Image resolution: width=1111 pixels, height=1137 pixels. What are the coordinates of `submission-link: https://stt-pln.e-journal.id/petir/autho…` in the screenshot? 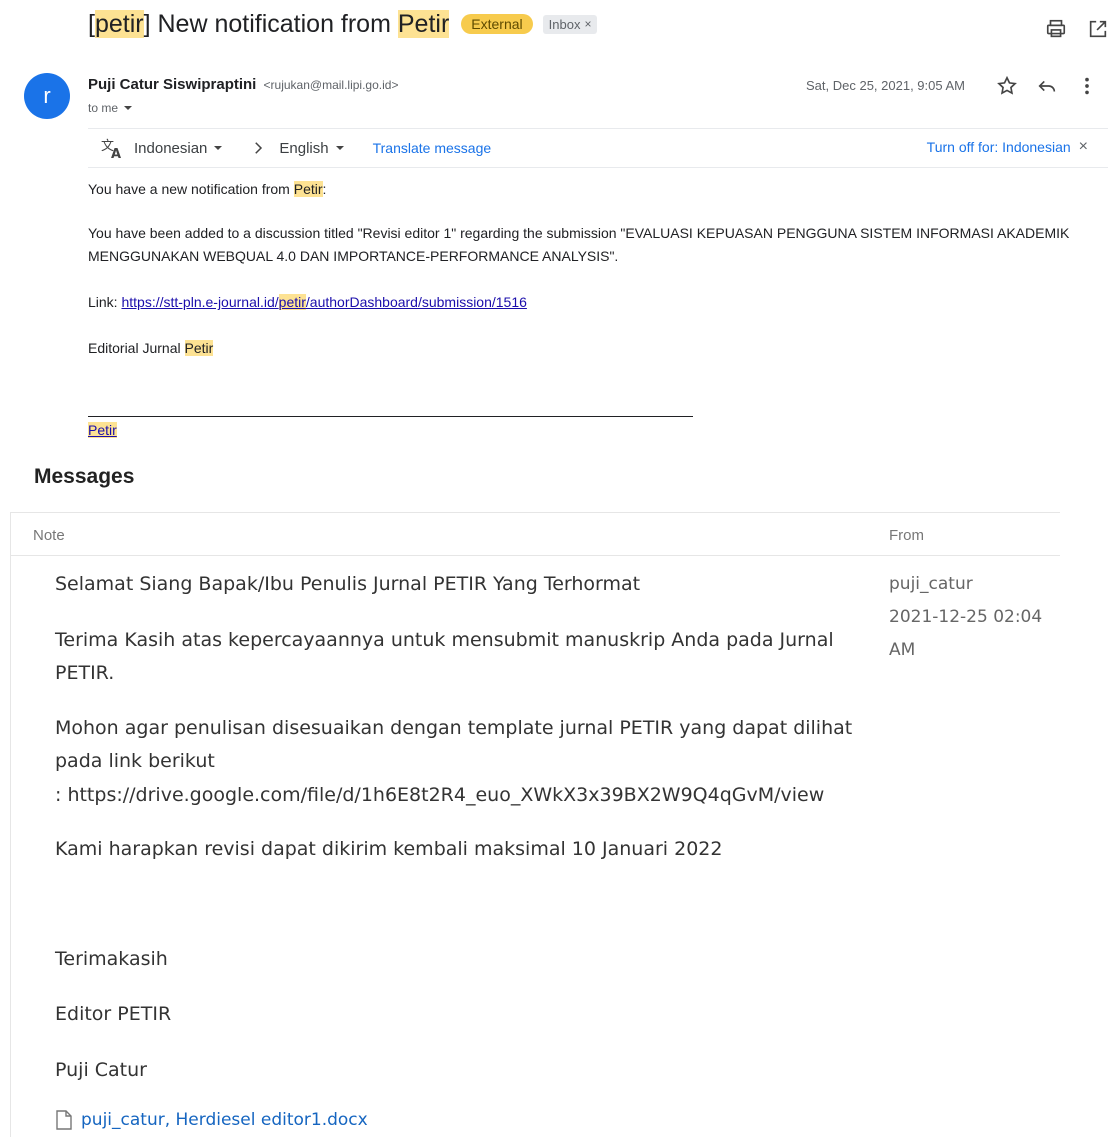 It's located at (324, 302).